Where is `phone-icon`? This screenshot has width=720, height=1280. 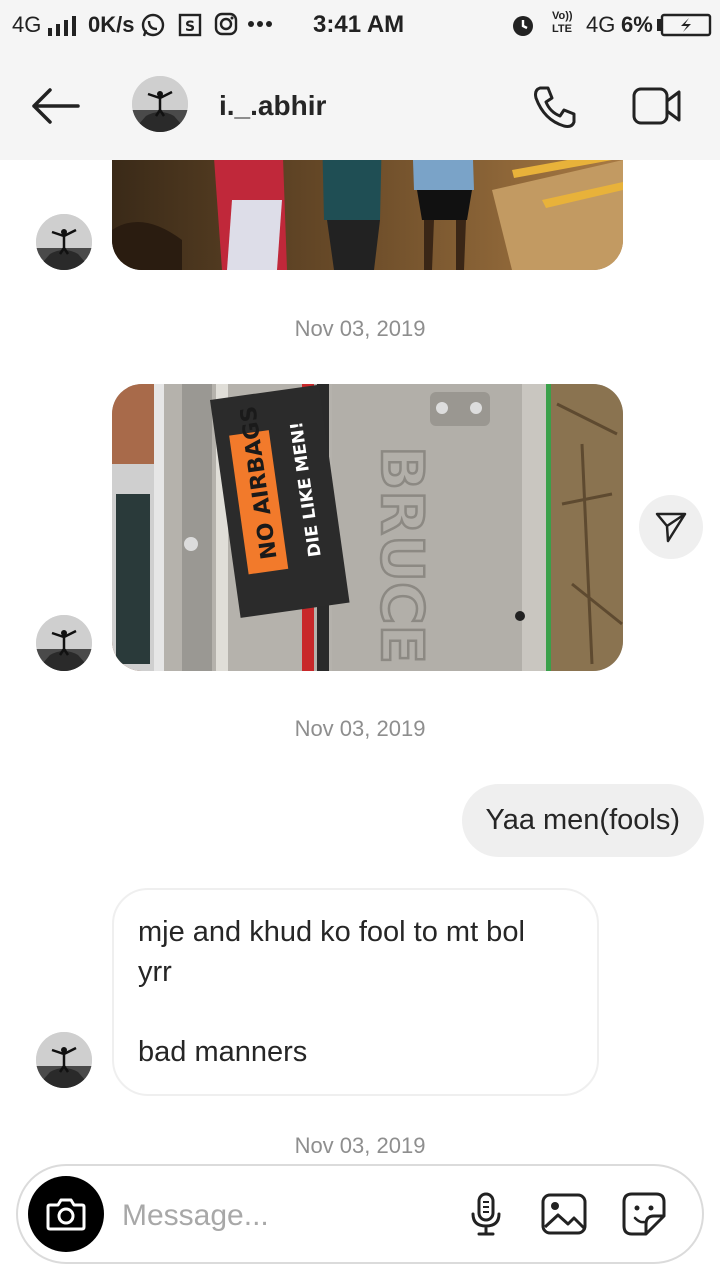 phone-icon is located at coordinates (555, 107).